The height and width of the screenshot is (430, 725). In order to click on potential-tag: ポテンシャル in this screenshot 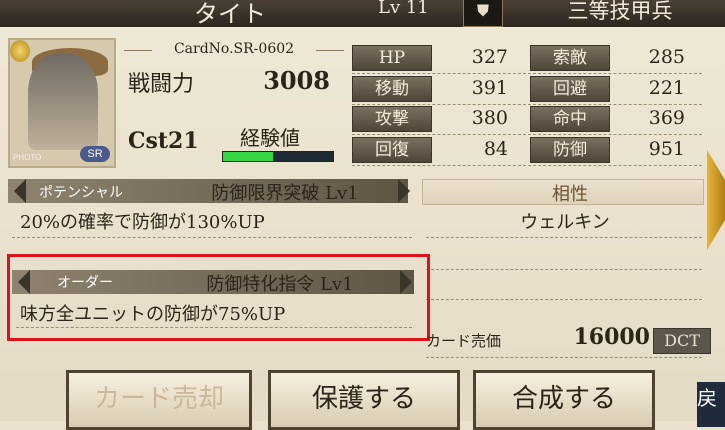, I will do `click(81, 192)`.